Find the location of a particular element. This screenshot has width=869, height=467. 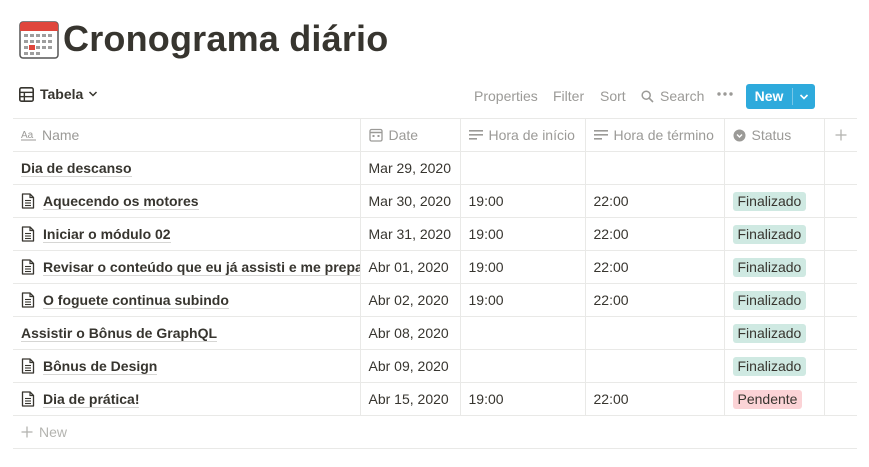

date-cell: Mar 30, 2020 is located at coordinates (409, 201).